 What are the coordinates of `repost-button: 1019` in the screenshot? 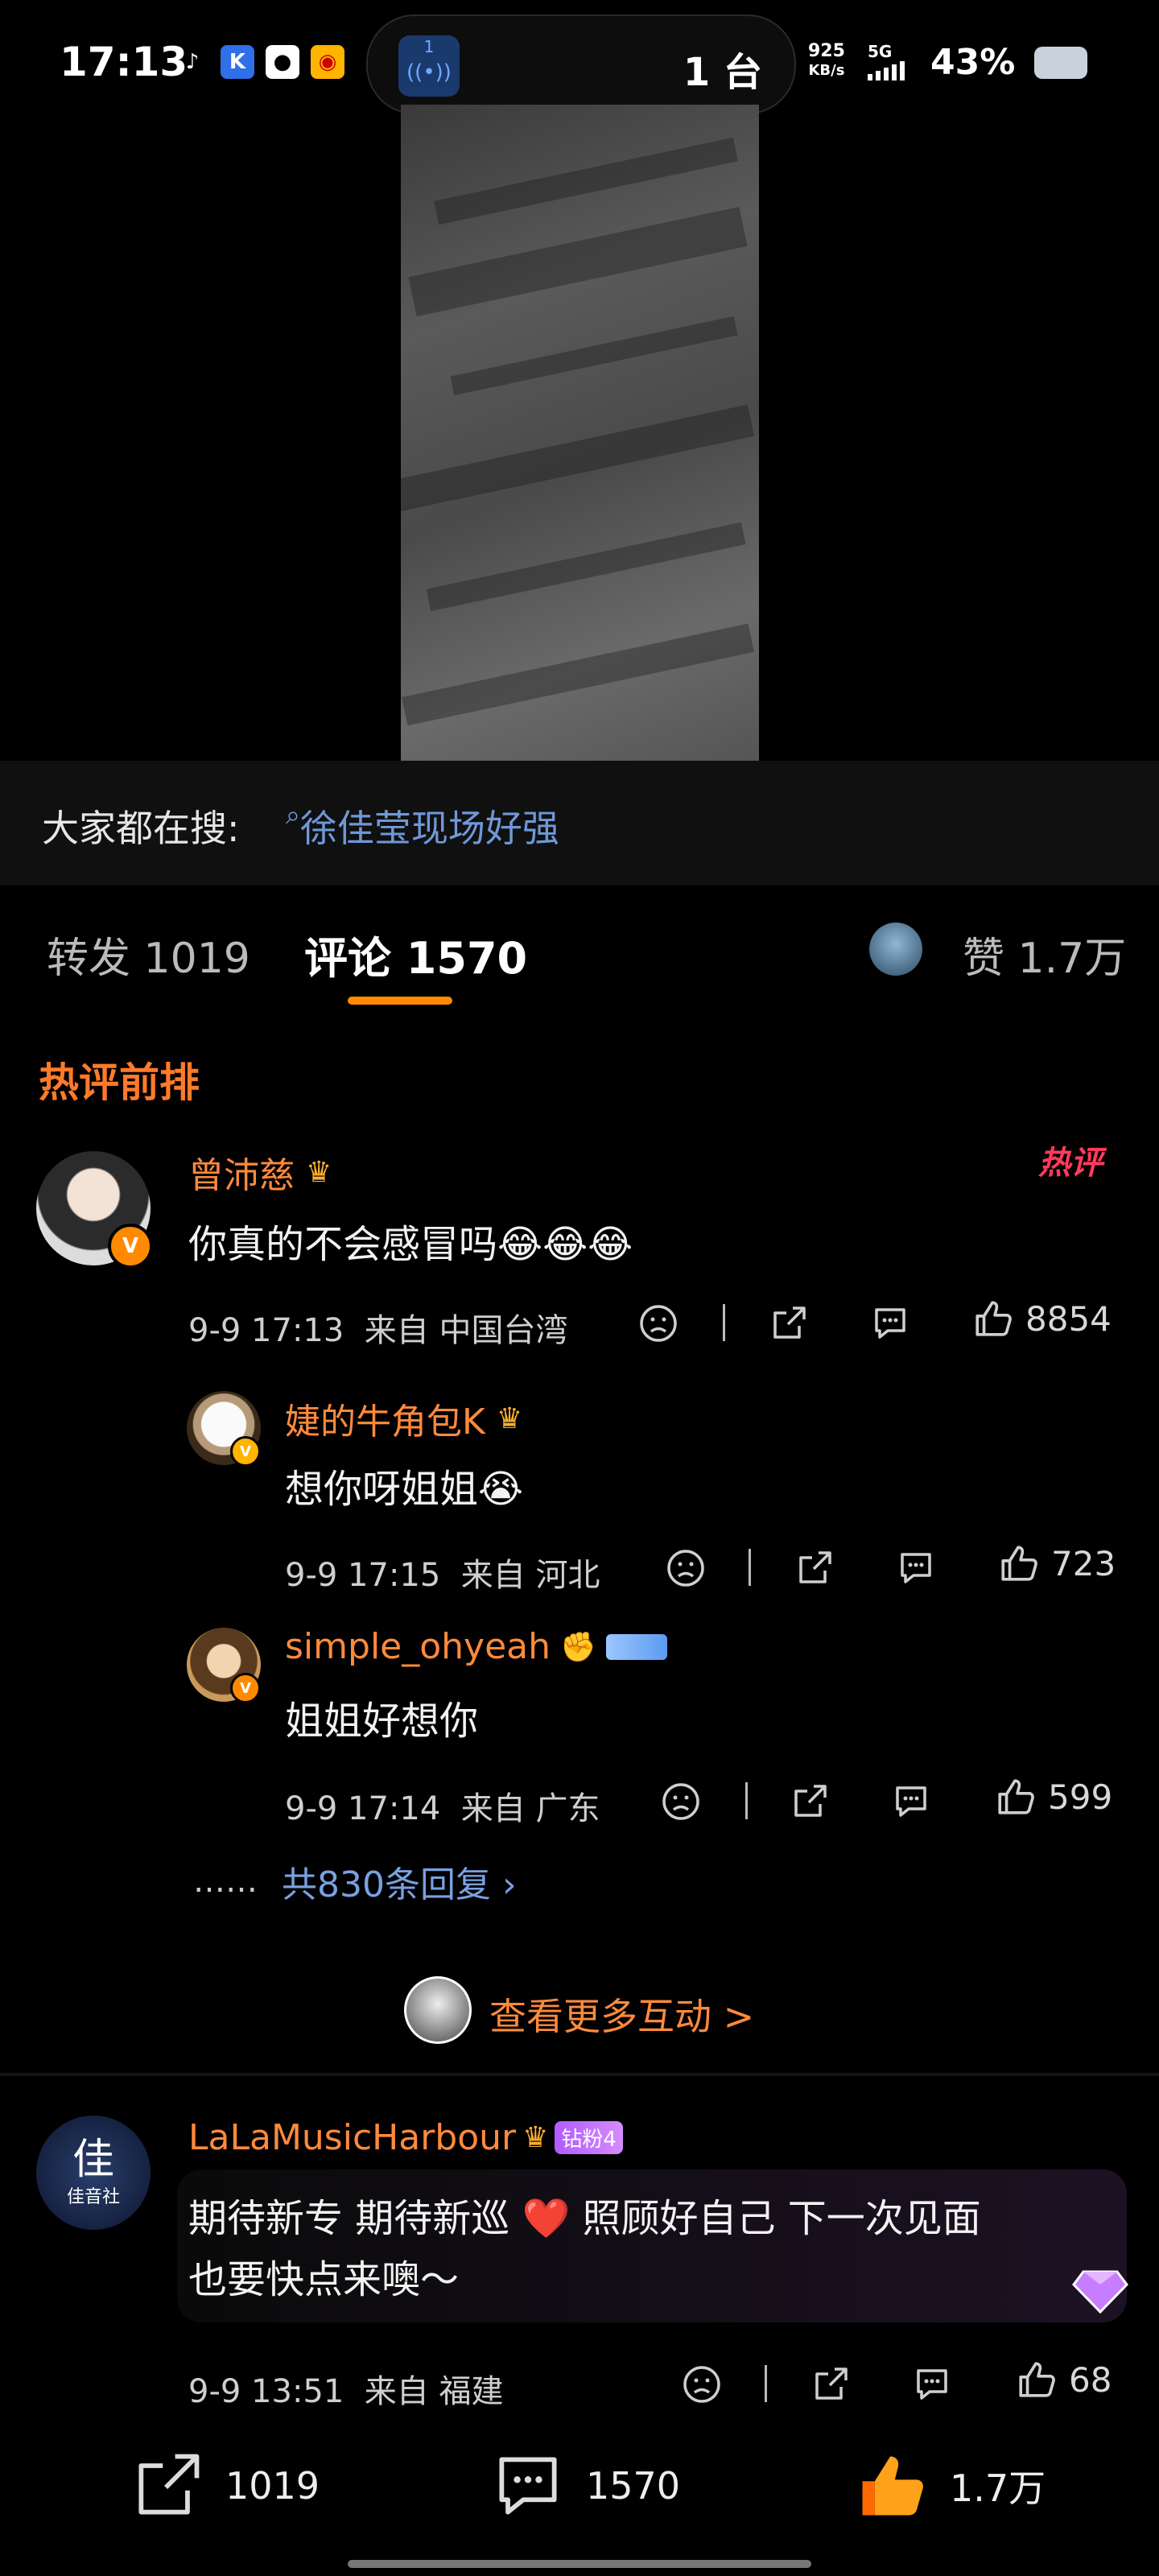 It's located at (224, 2485).